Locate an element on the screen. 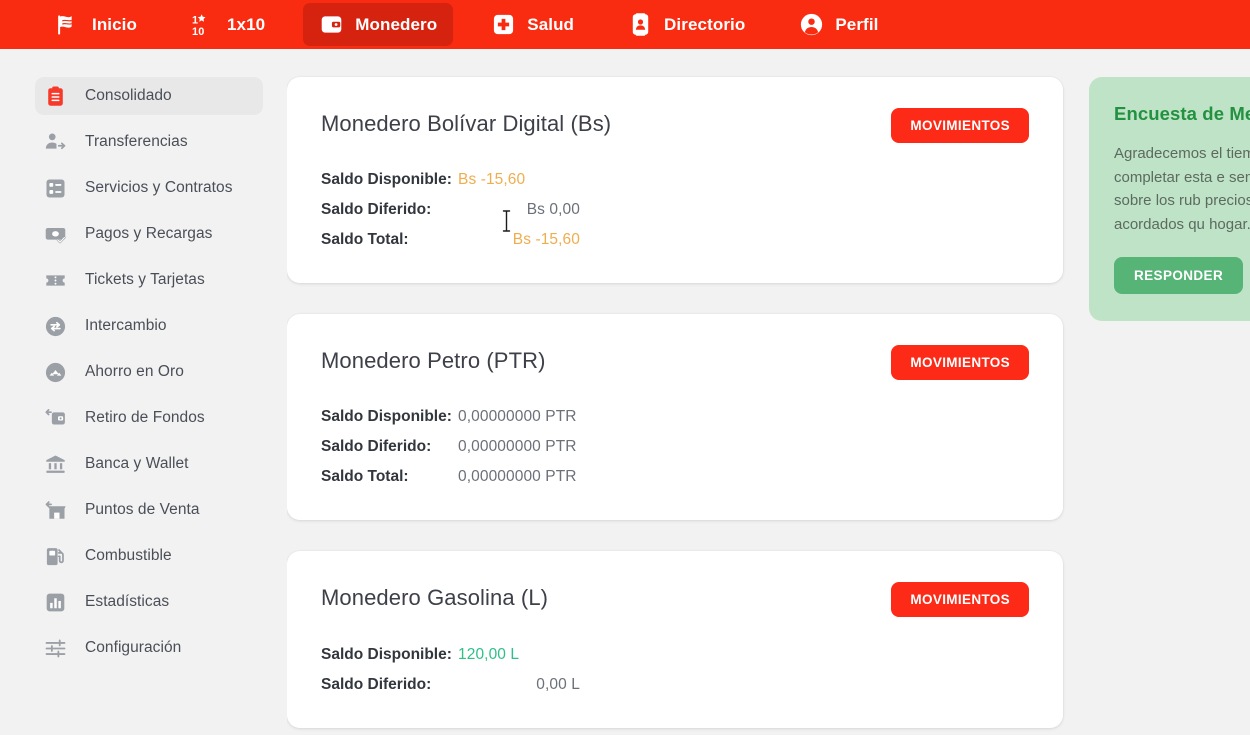 This screenshot has width=1250, height=735. nav-item-inicio: Inicio is located at coordinates (96, 24).